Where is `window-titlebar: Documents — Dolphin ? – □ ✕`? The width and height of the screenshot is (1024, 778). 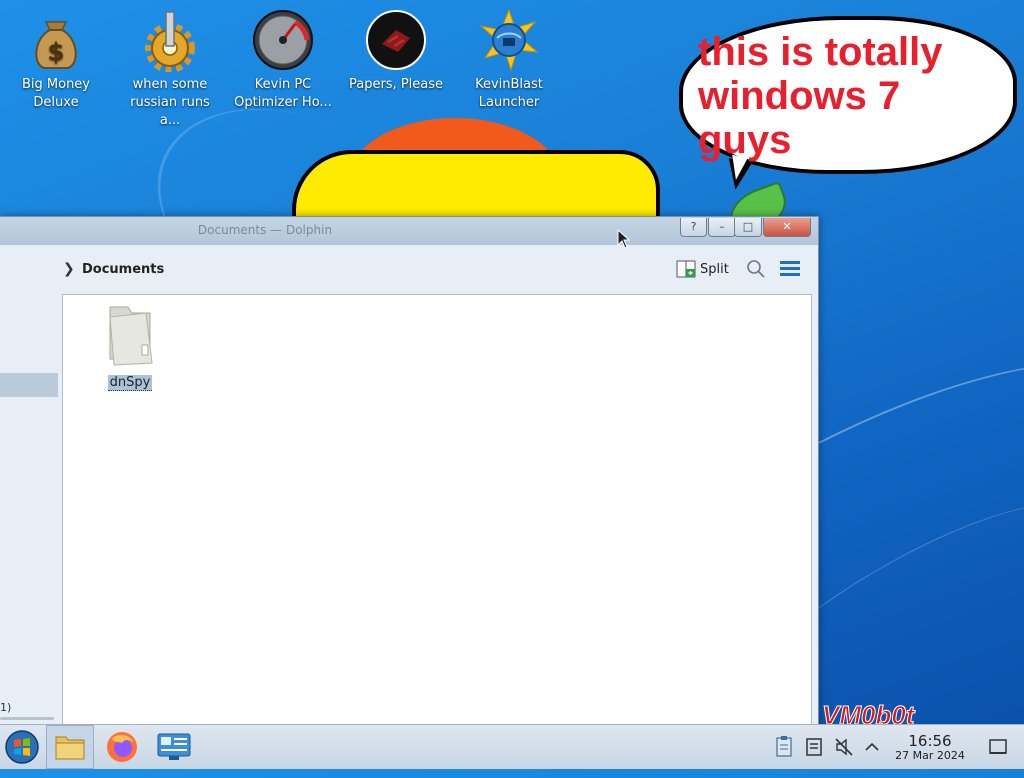
window-titlebar: Documents — Dolphin ? – □ ✕ is located at coordinates (409, 231).